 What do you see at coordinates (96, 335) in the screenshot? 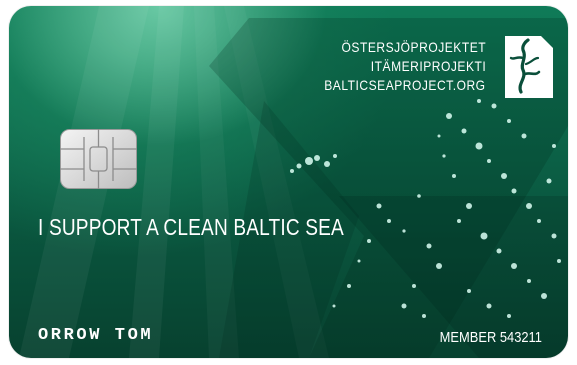
I see `cardholder-name: ORROW TOM` at bounding box center [96, 335].